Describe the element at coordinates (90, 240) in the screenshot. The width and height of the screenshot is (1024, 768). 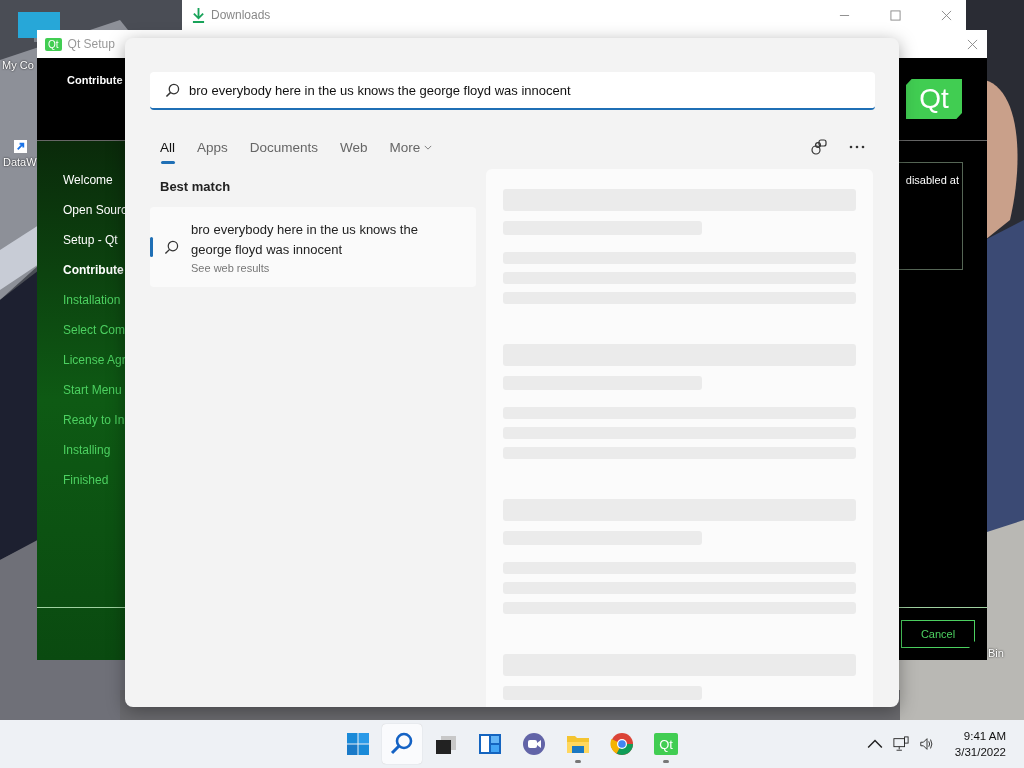
I see `step-label: Setup - Qt` at that location.